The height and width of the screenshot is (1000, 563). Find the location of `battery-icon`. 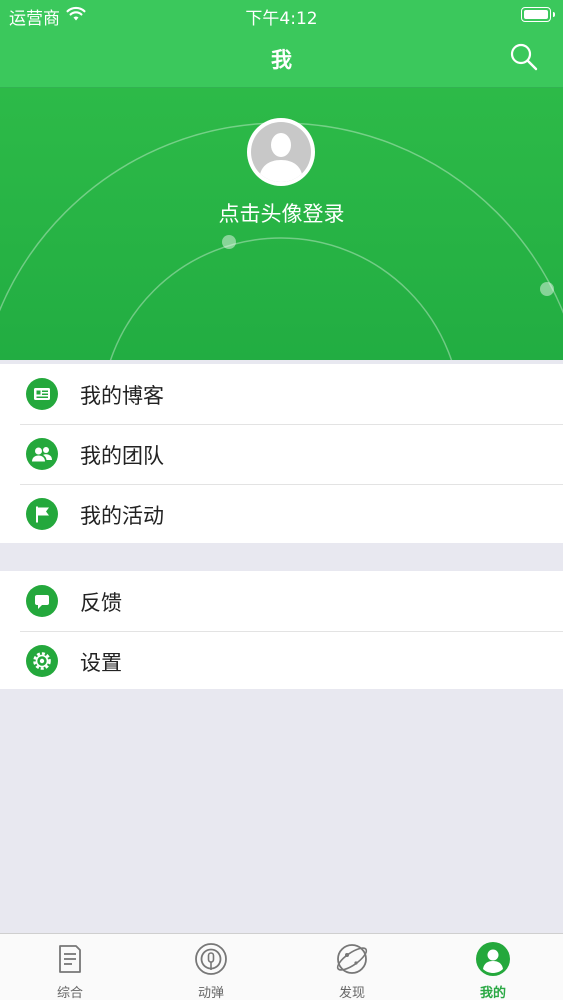

battery-icon is located at coordinates (538, 14).